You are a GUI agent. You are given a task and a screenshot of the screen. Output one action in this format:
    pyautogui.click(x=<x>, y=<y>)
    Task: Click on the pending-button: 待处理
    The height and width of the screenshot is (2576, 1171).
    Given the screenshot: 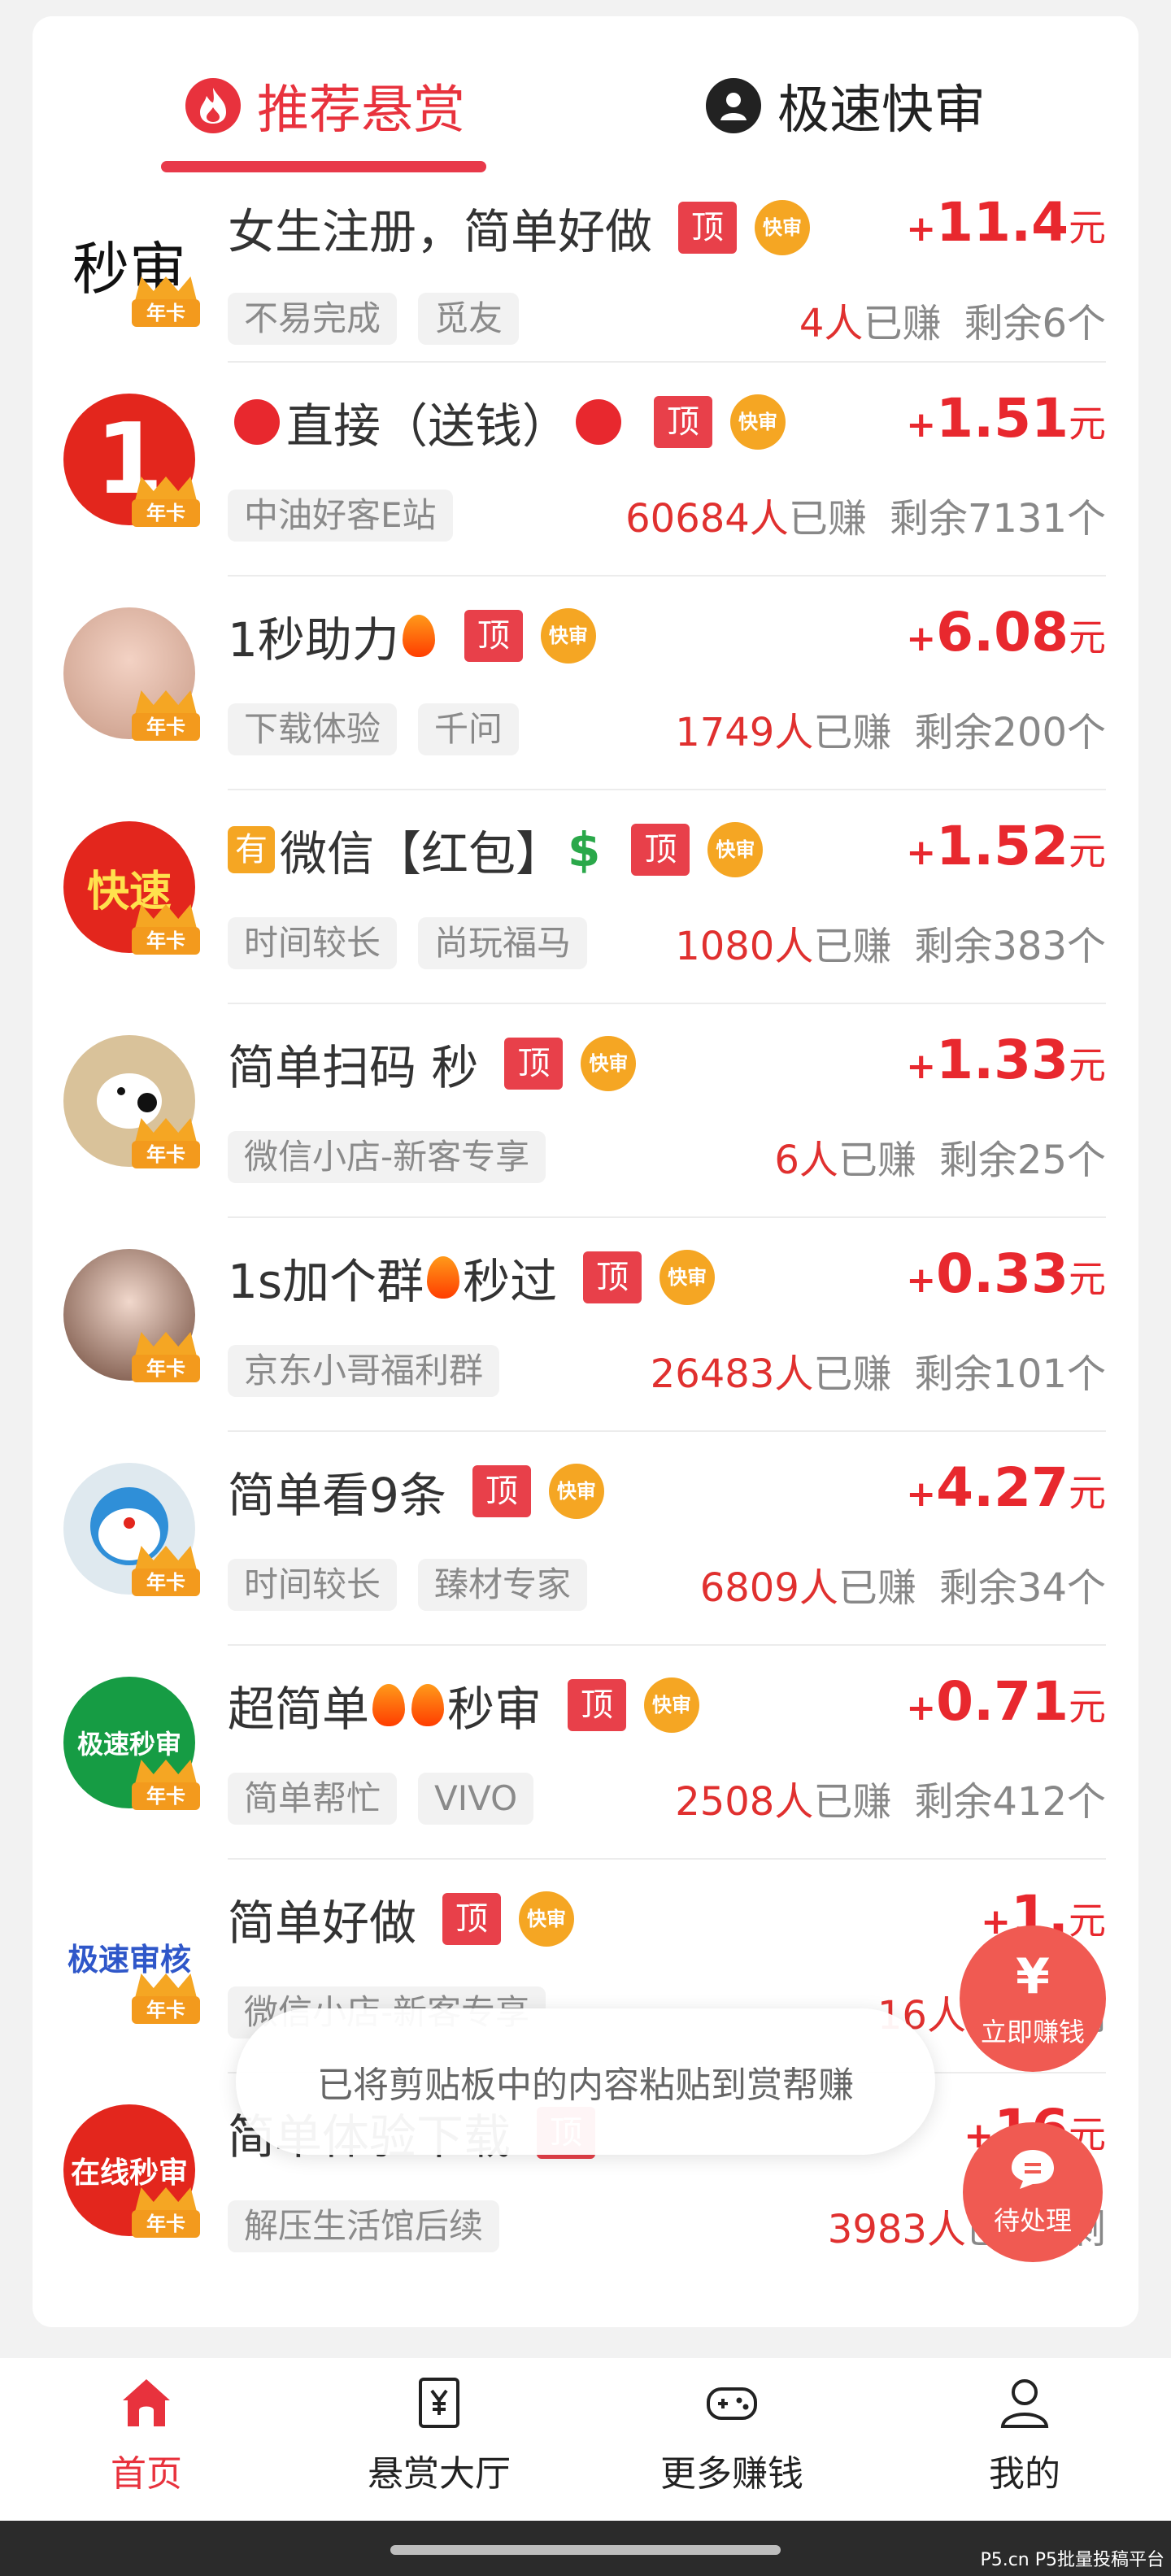 What is the action you would take?
    pyautogui.click(x=1033, y=2192)
    